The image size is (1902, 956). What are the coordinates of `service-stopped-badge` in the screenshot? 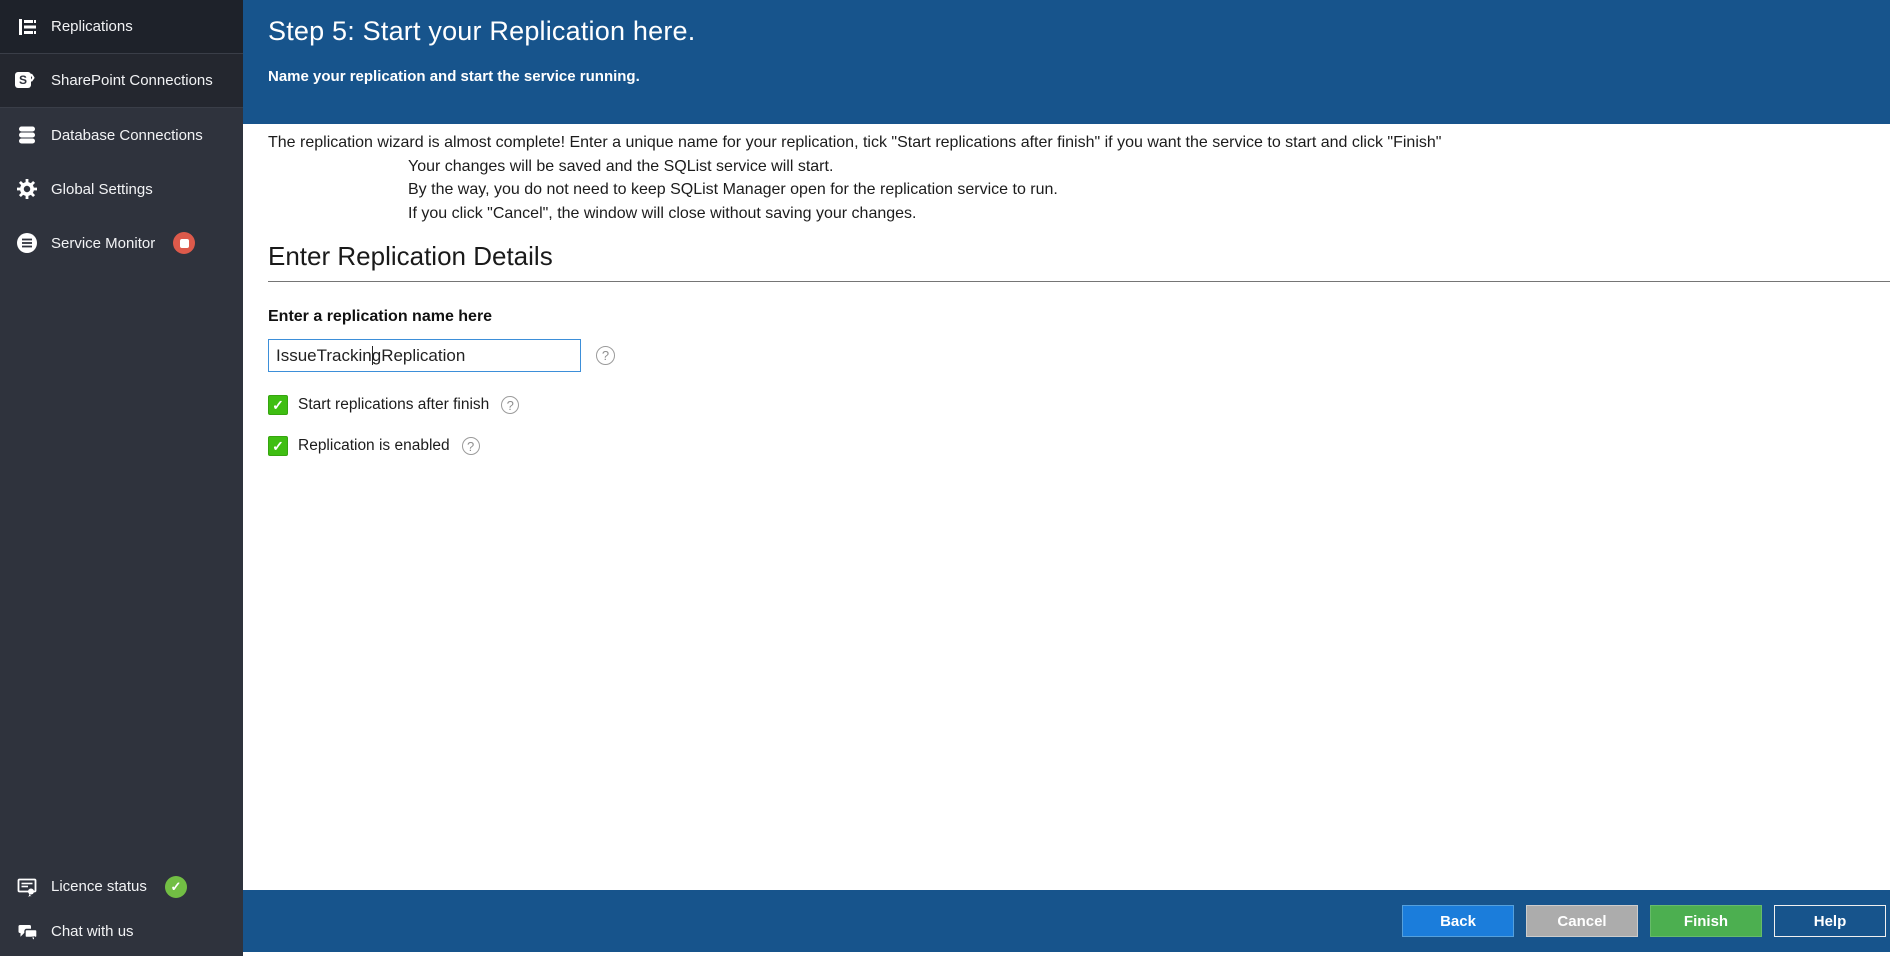 It's located at (184, 243).